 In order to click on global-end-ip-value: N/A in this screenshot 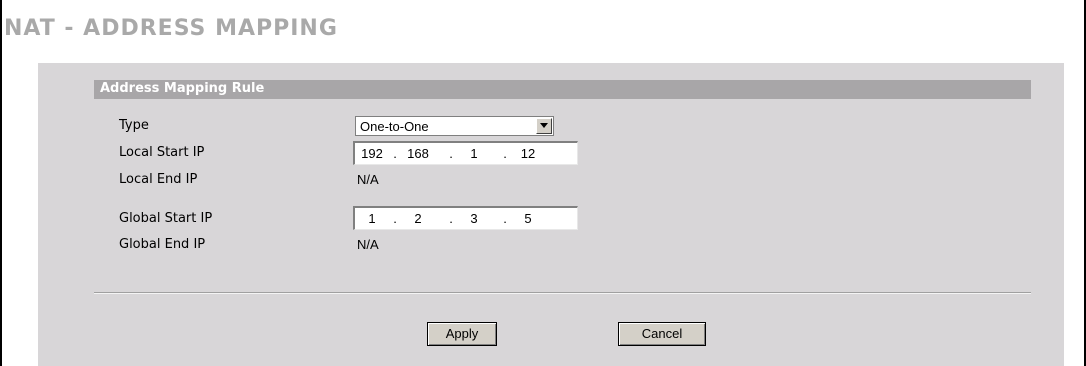, I will do `click(368, 244)`.